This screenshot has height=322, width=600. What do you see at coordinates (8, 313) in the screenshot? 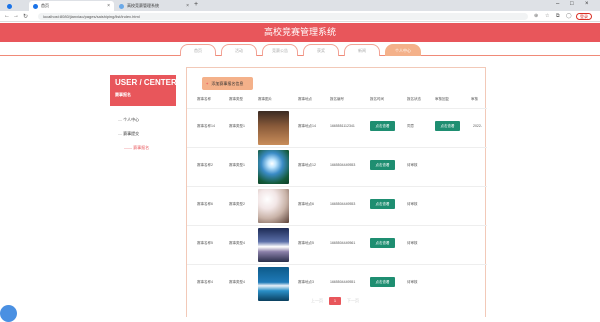
I see `help-icon` at bounding box center [8, 313].